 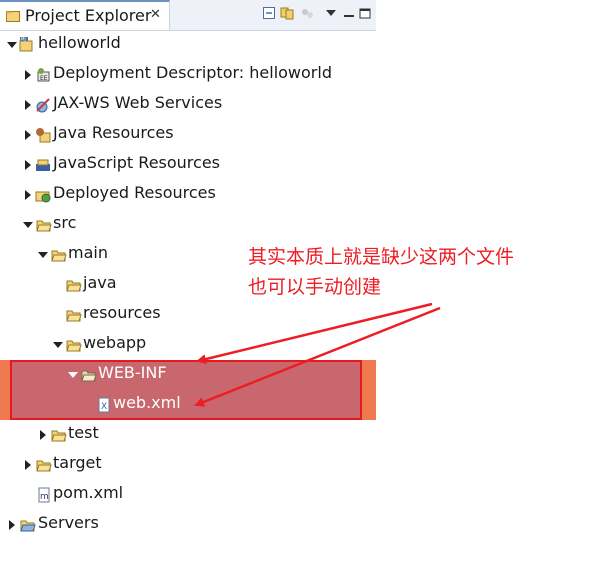 I want to click on annotation-arrows, so click(x=317, y=354).